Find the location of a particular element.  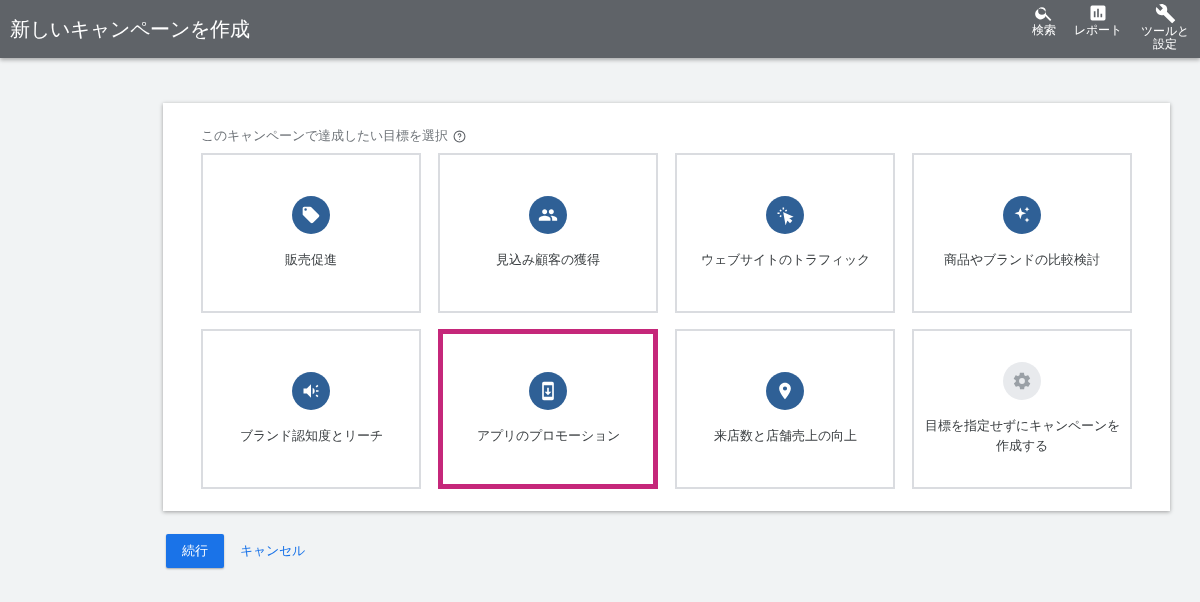

tag-icon is located at coordinates (311, 214).